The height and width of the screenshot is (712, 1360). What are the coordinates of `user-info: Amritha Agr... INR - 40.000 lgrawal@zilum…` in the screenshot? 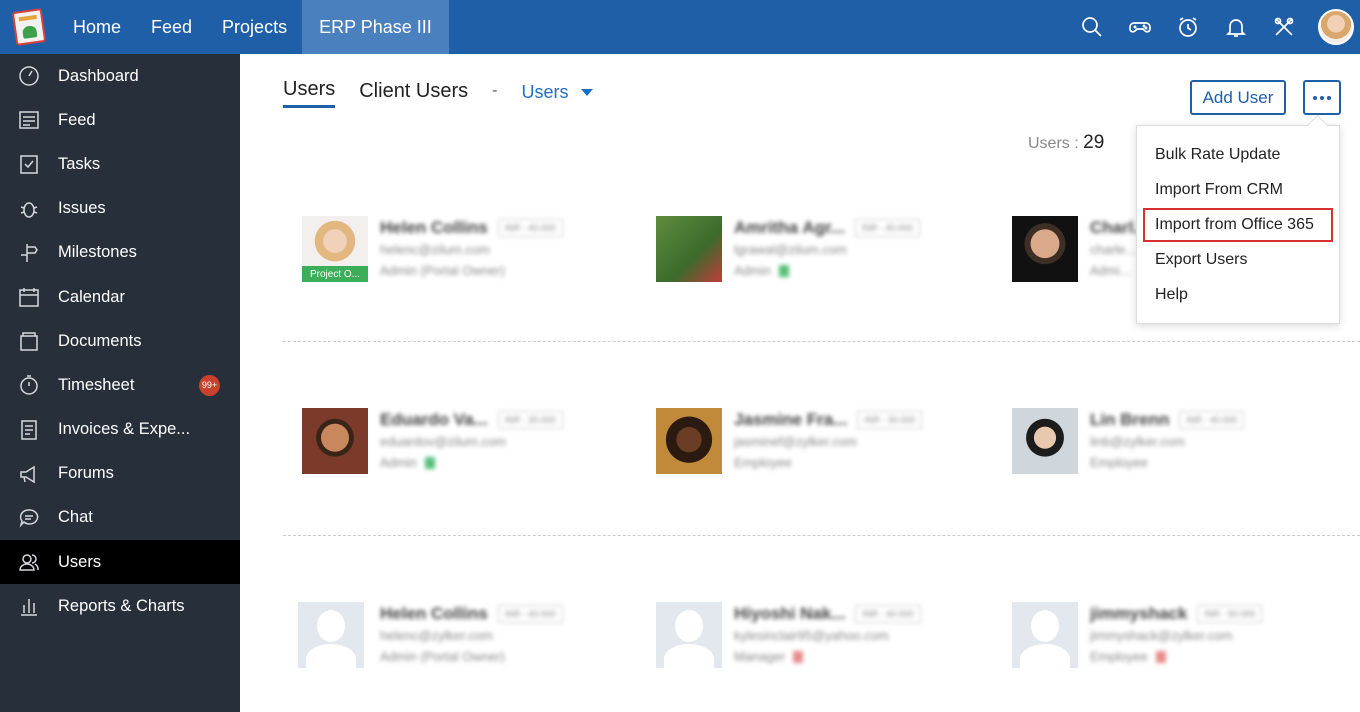 It's located at (827, 248).